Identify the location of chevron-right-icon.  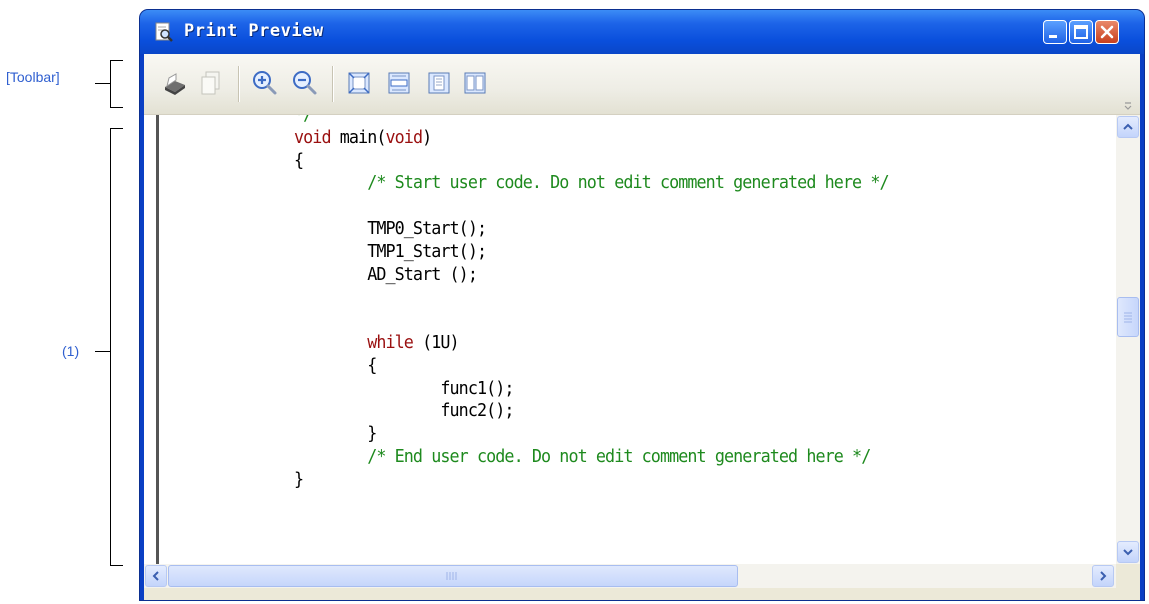
(1103, 576).